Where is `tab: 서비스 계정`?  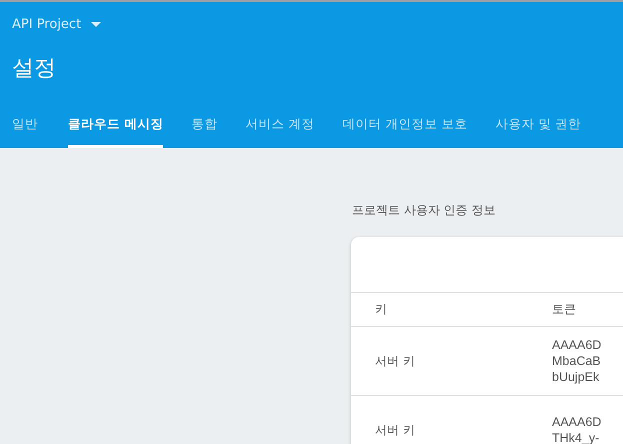
tab: 서비스 계정 is located at coordinates (279, 132).